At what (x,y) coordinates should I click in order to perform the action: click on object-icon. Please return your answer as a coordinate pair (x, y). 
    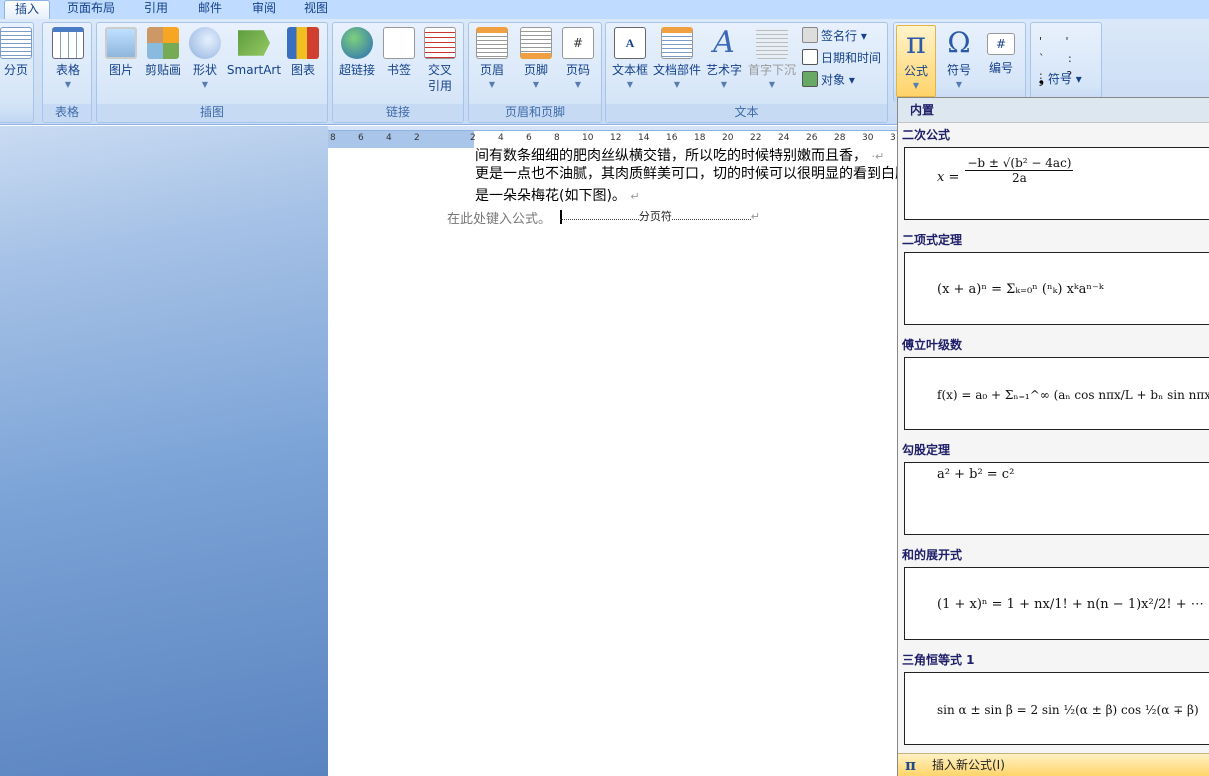
    Looking at the image, I should click on (810, 79).